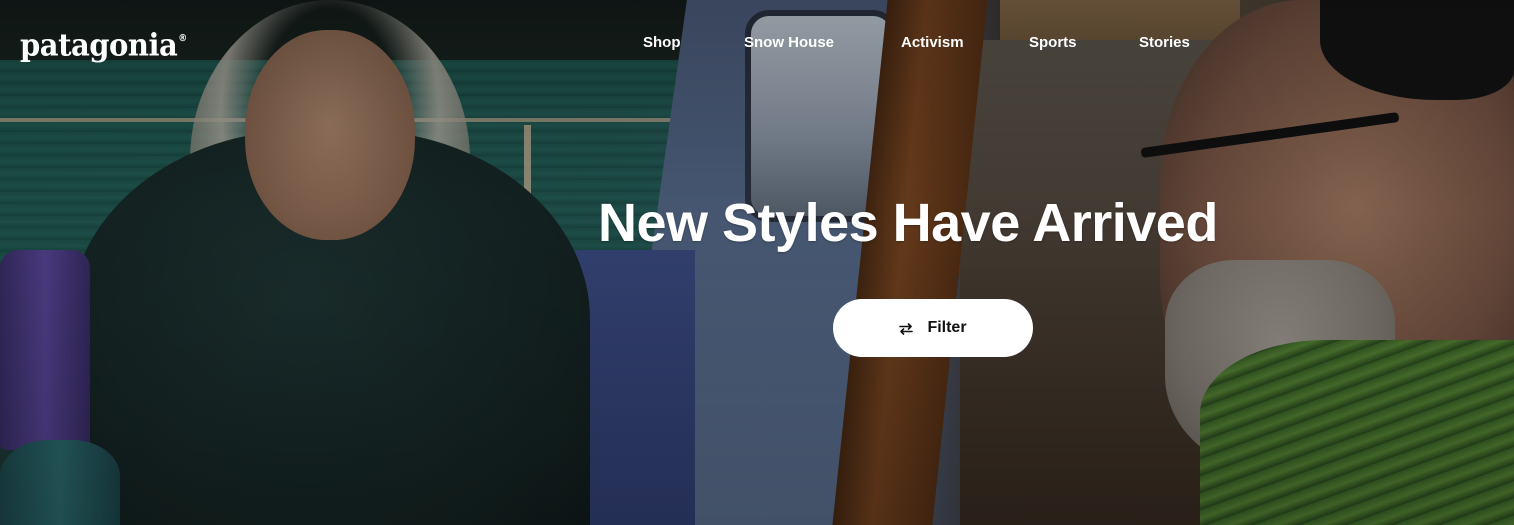  Describe the element at coordinates (932, 42) in the screenshot. I see `nav-item-activism: Activism` at that location.